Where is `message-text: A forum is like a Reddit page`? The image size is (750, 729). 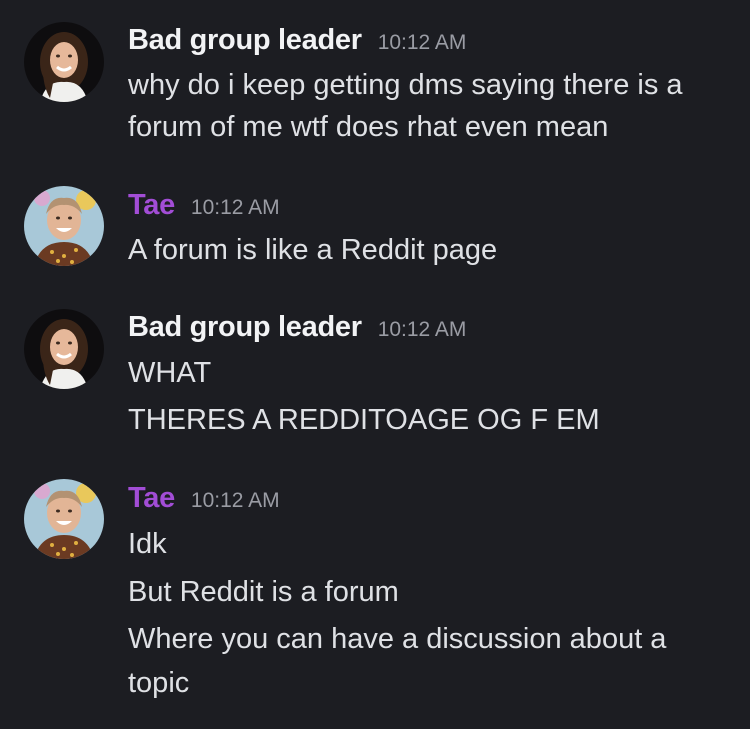 message-text: A forum is like a Reddit page is located at coordinates (313, 250).